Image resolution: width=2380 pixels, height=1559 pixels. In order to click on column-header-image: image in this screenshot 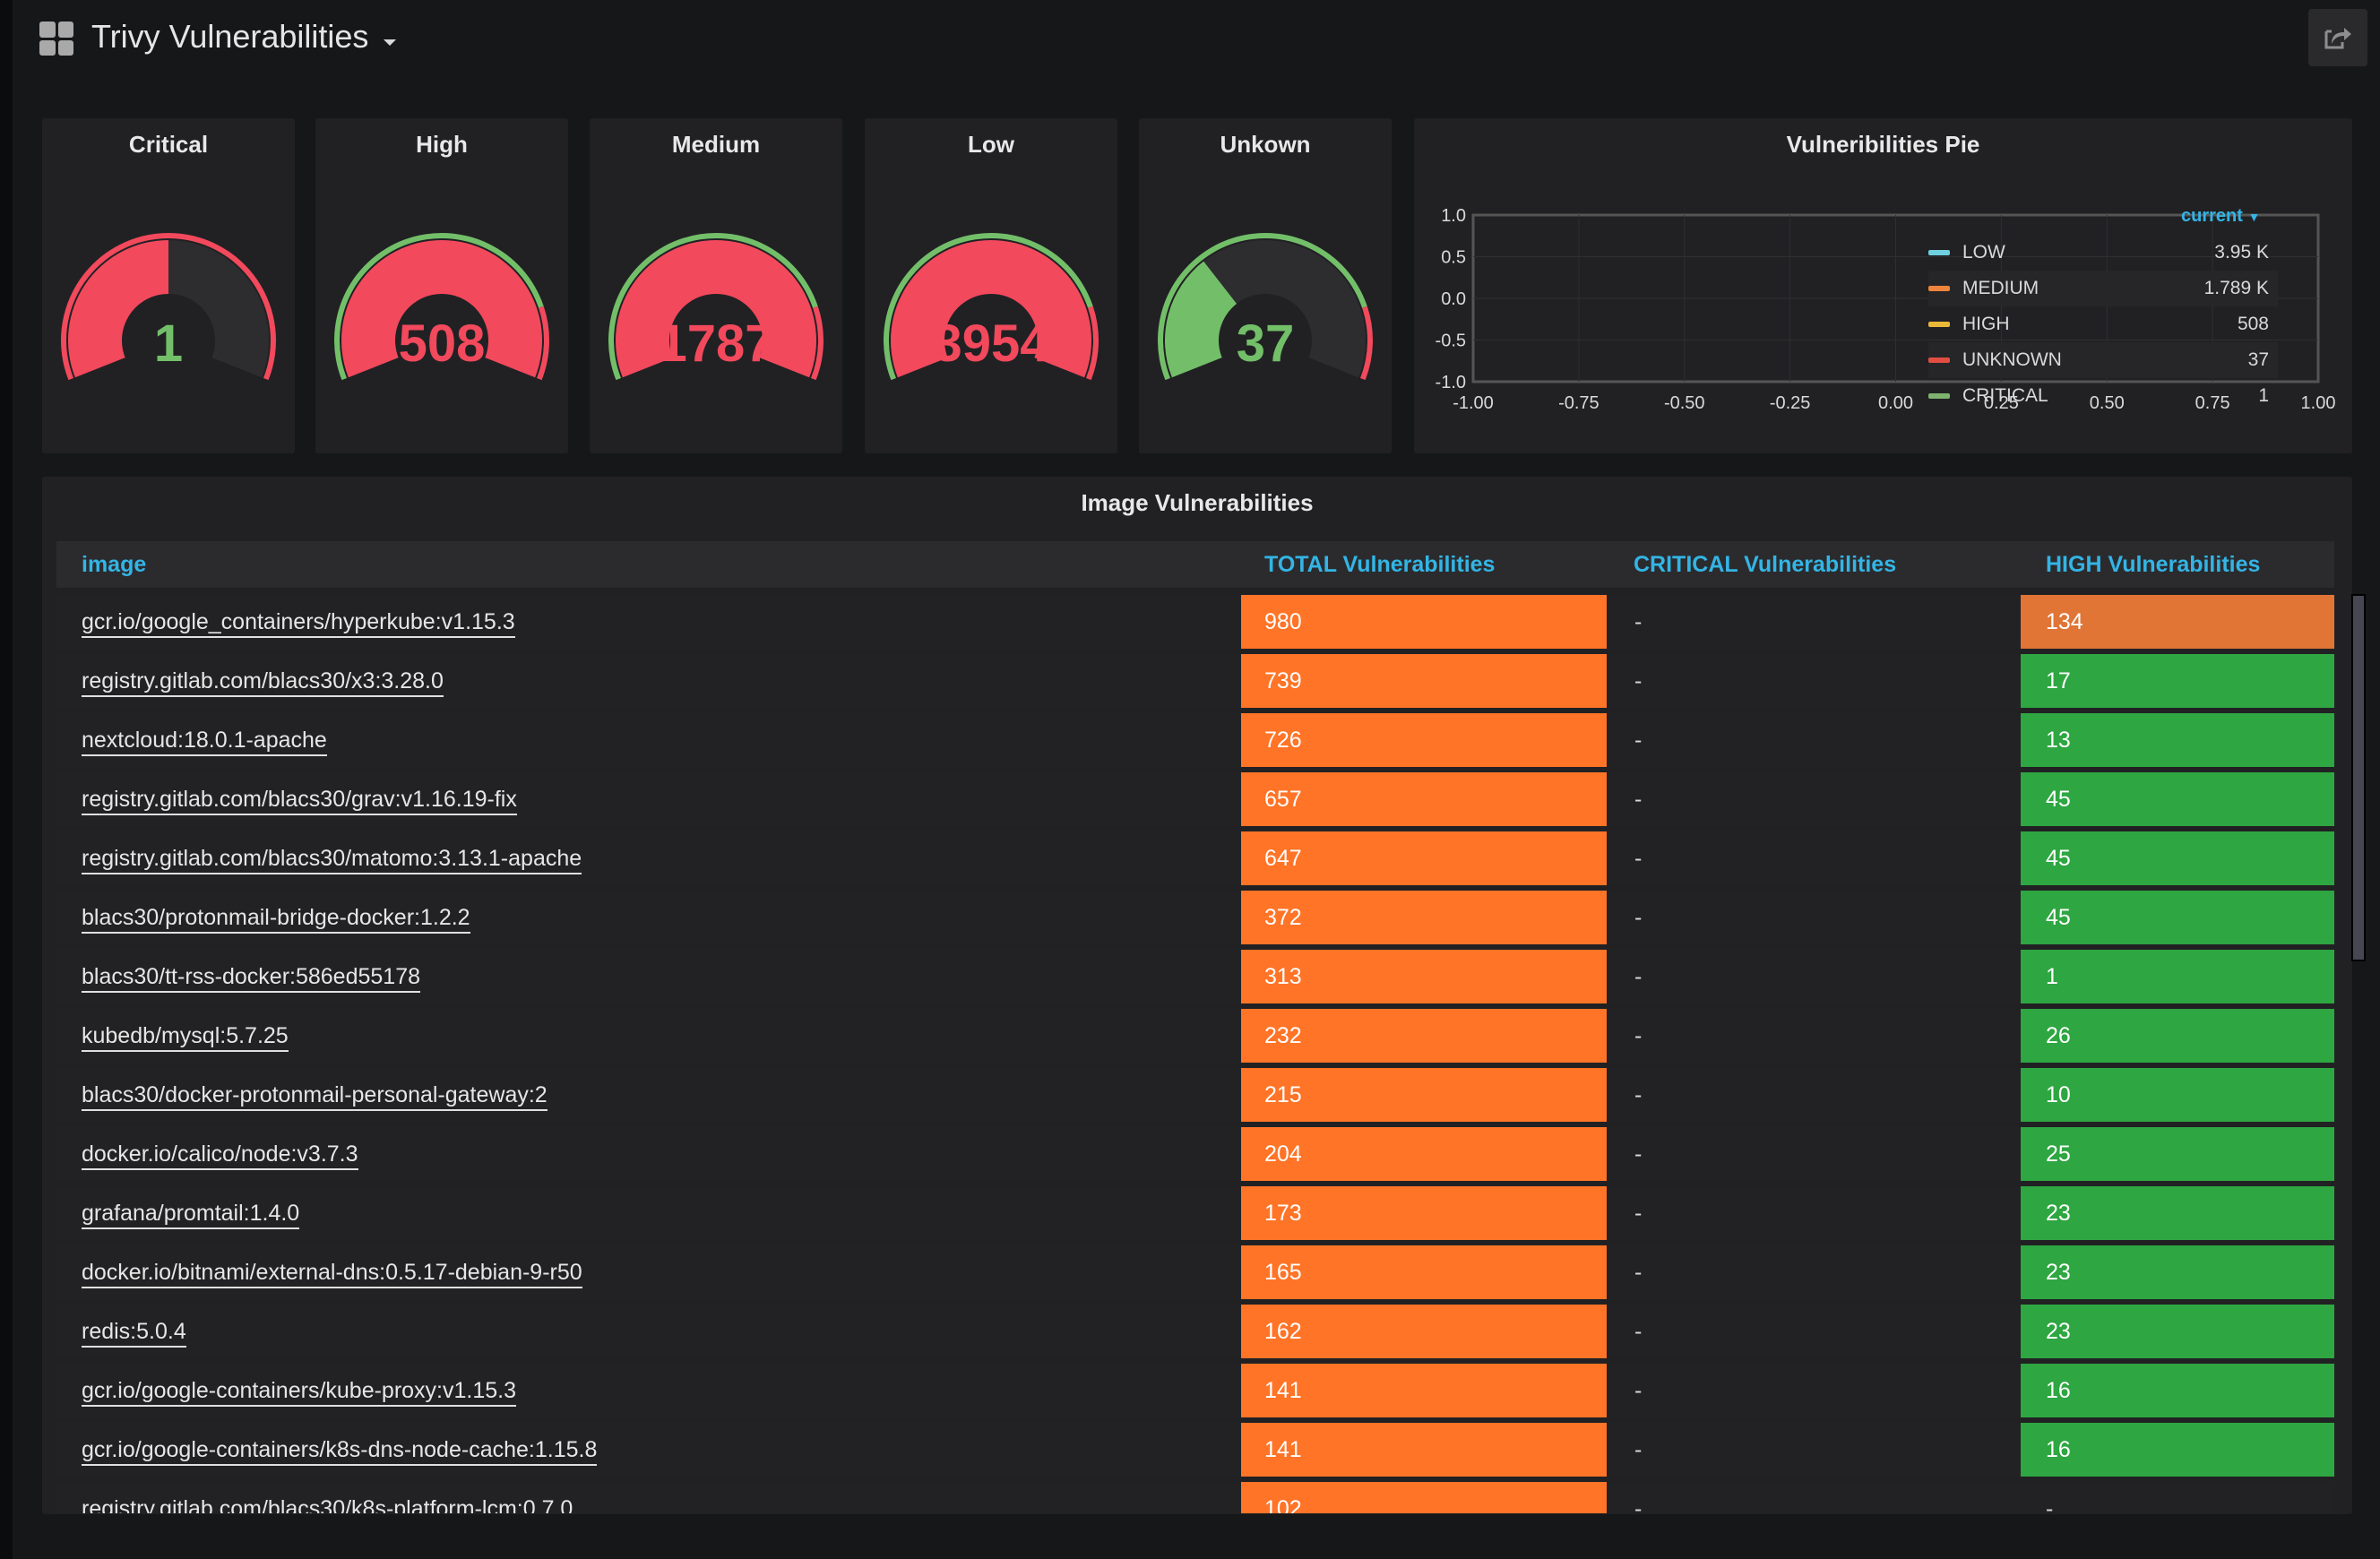, I will do `click(114, 564)`.